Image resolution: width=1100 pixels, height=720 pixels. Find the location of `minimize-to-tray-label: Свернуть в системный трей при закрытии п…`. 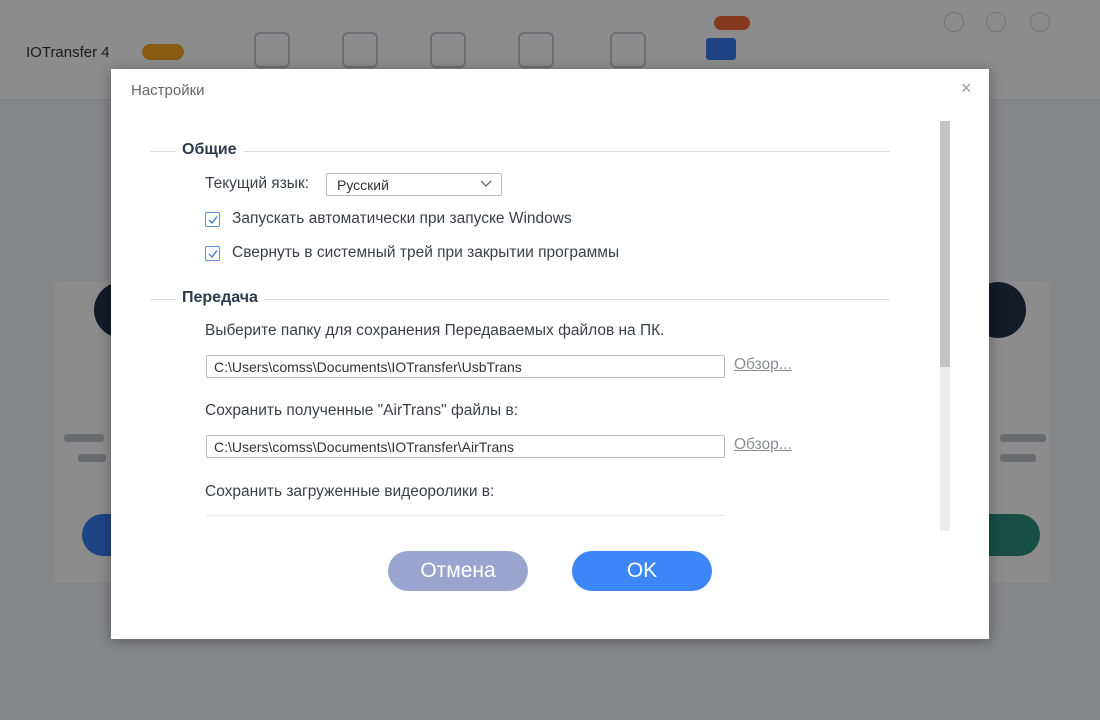

minimize-to-tray-label: Свернуть в системный трей при закрытии п… is located at coordinates (426, 252).